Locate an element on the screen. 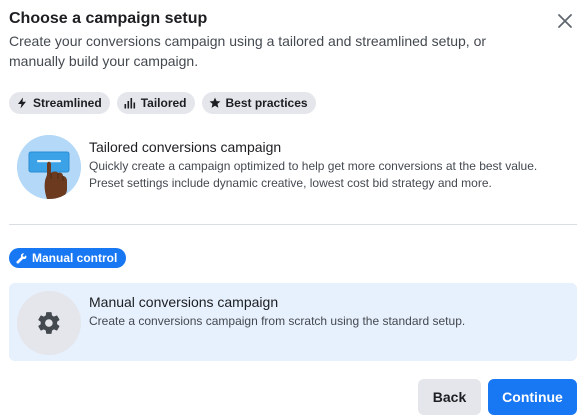 The width and height of the screenshot is (588, 416). hand-tapping-card-illustration is located at coordinates (49, 167).